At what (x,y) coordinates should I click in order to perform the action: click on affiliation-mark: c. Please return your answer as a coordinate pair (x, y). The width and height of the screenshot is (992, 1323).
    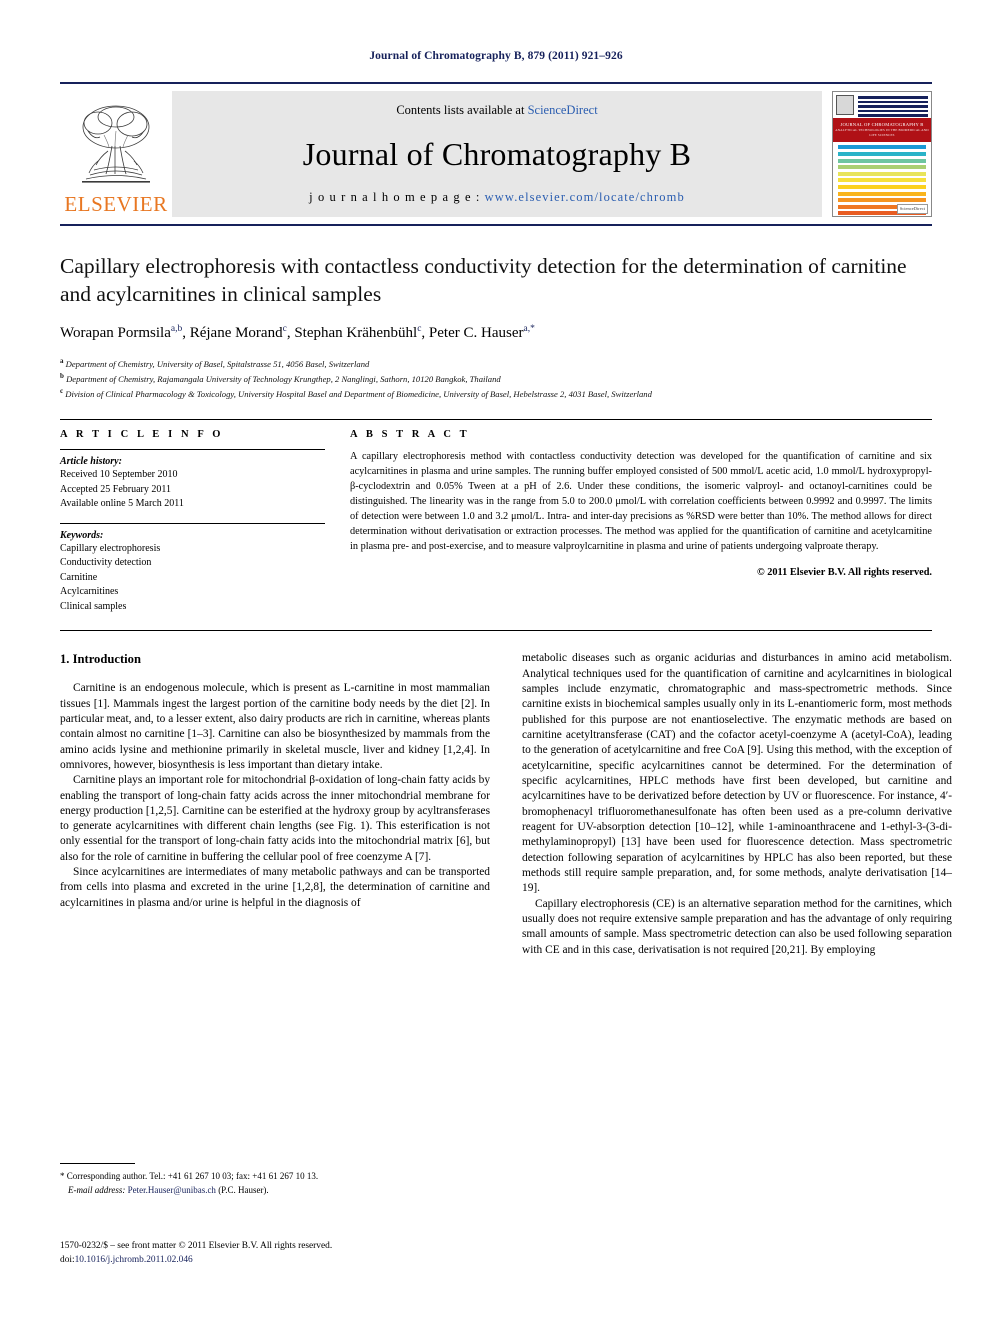
    Looking at the image, I should click on (62, 391).